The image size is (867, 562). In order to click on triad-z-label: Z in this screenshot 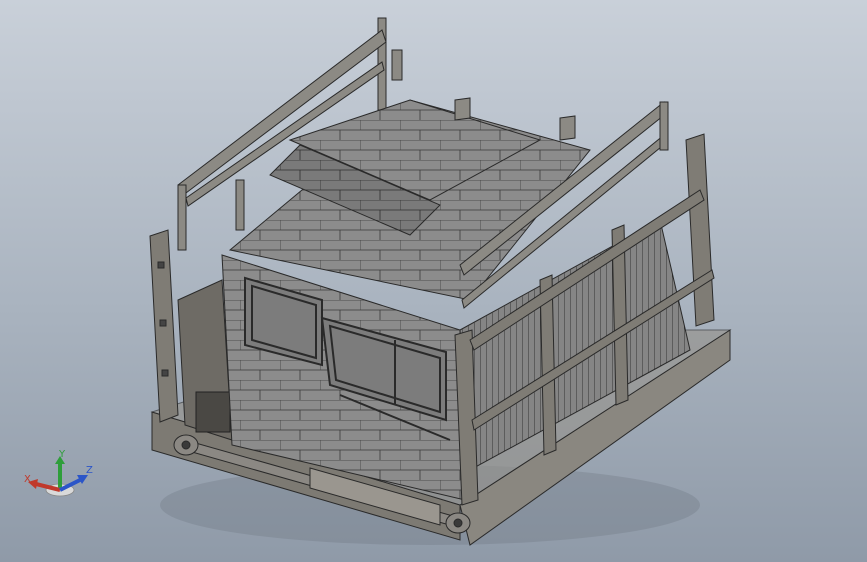, I will do `click(89, 470)`.